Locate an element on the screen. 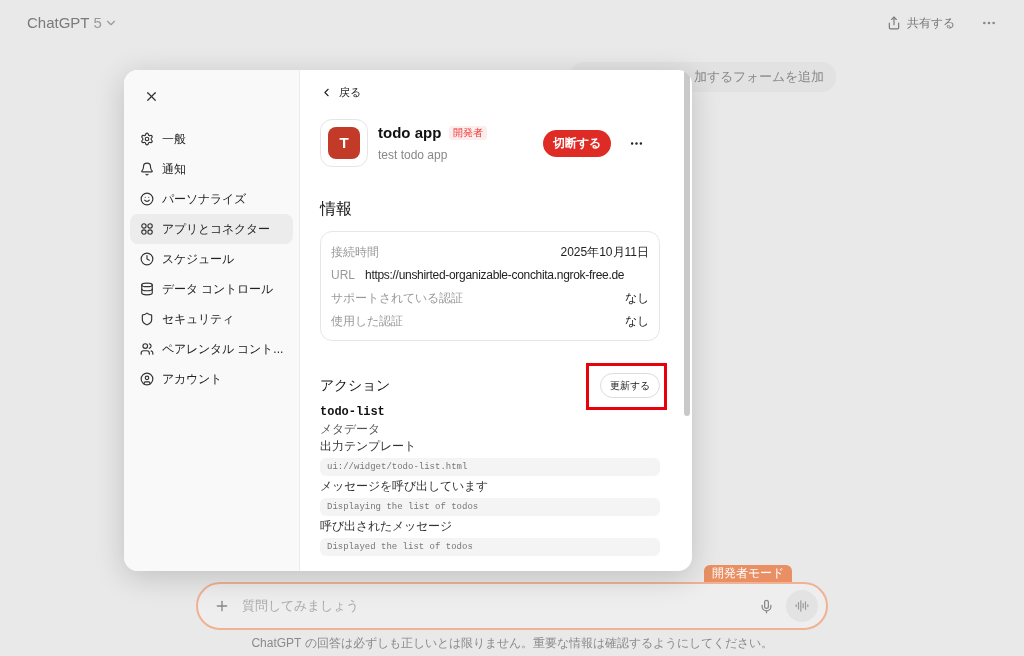 This screenshot has width=1024, height=656. info-value: 2025年10月11日 is located at coordinates (604, 252).